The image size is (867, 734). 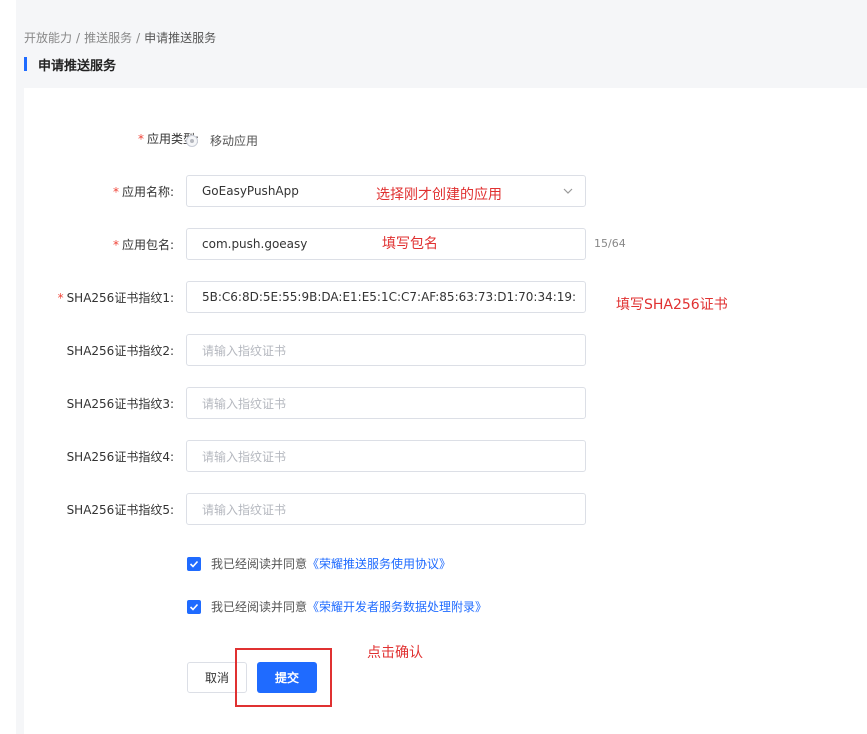 I want to click on app-type-value: 移动应用, so click(x=234, y=141).